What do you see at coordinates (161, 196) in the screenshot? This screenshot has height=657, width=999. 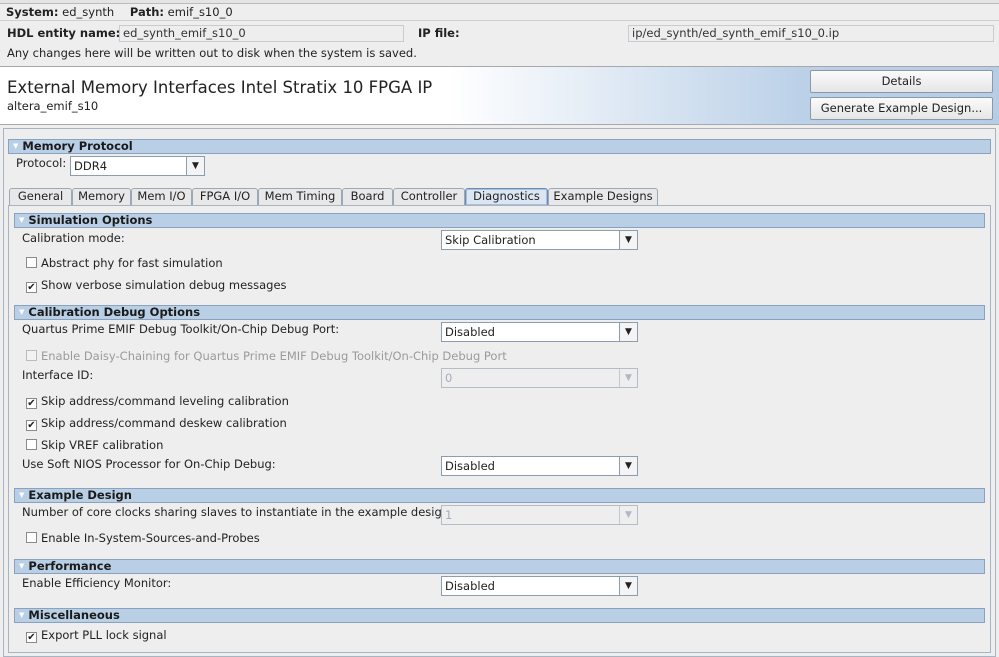 I see `tab-mem-io: Mem I/O` at bounding box center [161, 196].